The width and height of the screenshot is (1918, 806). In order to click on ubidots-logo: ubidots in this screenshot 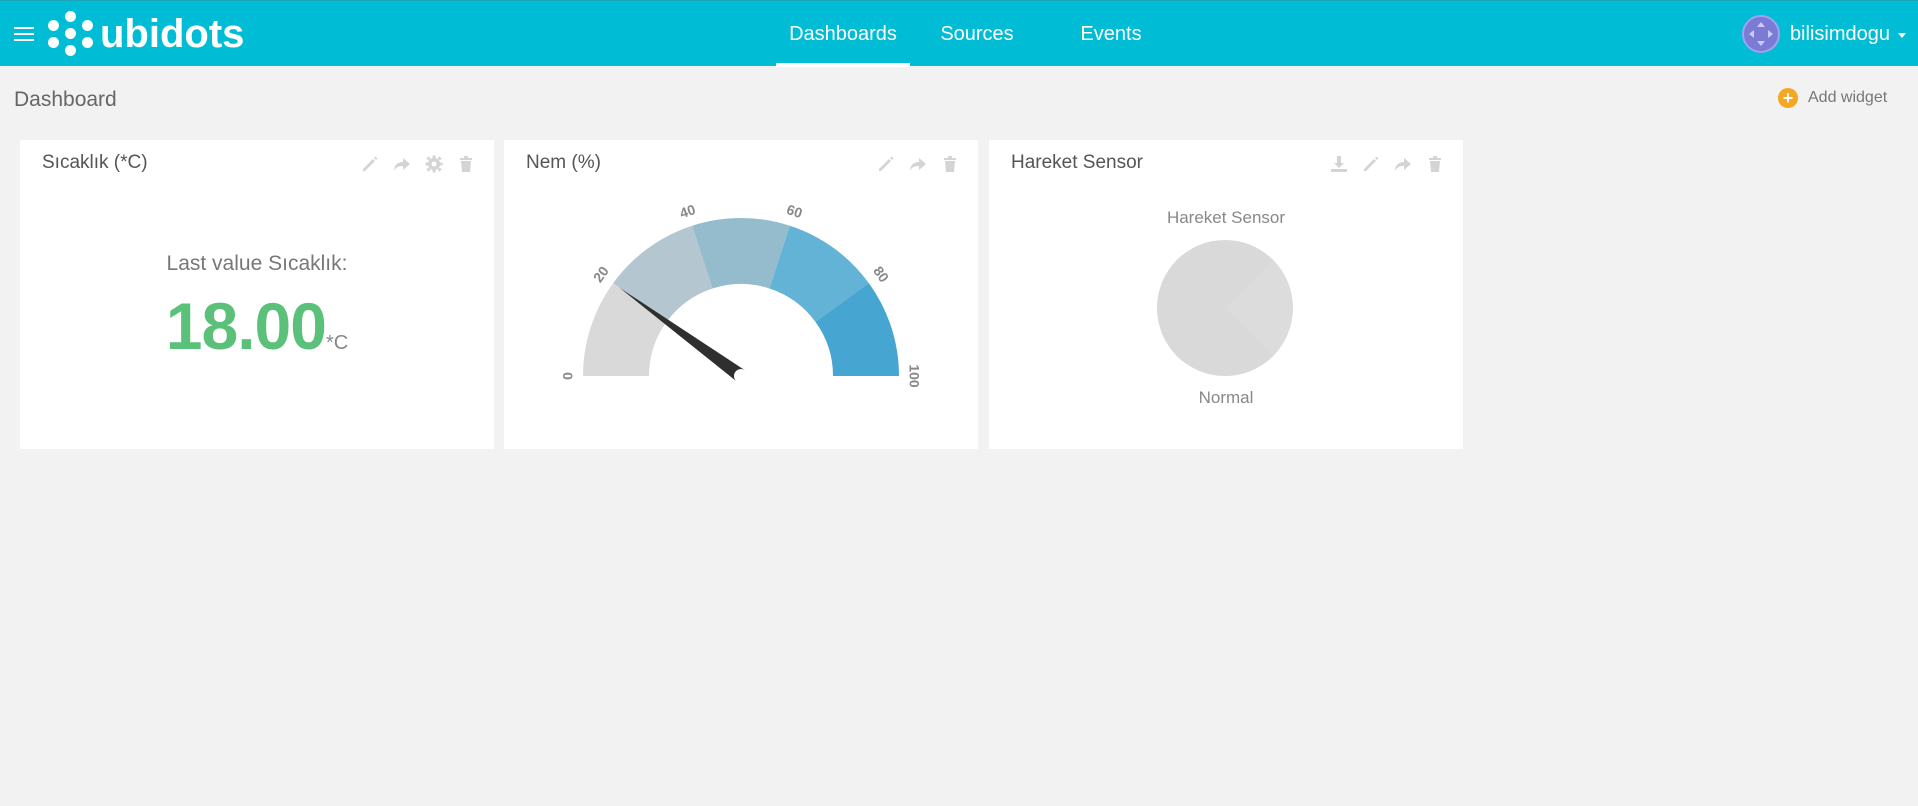, I will do `click(146, 34)`.